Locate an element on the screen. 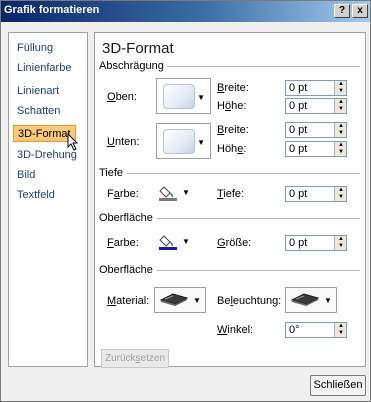 Image resolution: width=371 pixels, height=402 pixels. angle-spinner: 0° ▲ ▼ is located at coordinates (316, 330).